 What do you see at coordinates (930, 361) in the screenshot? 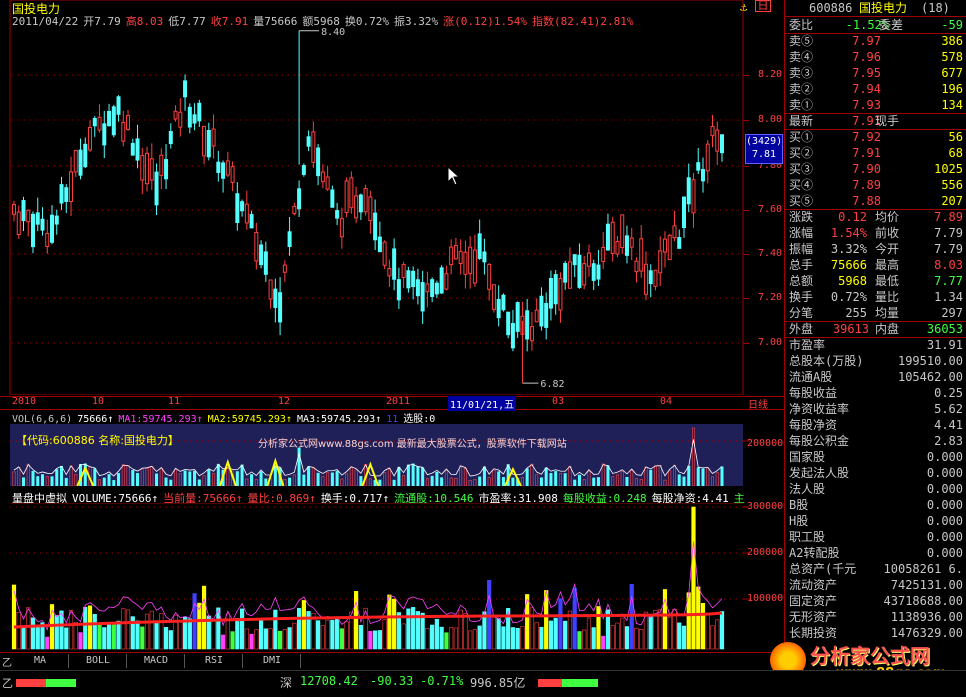
I see `fundamental-value: 199510.00` at bounding box center [930, 361].